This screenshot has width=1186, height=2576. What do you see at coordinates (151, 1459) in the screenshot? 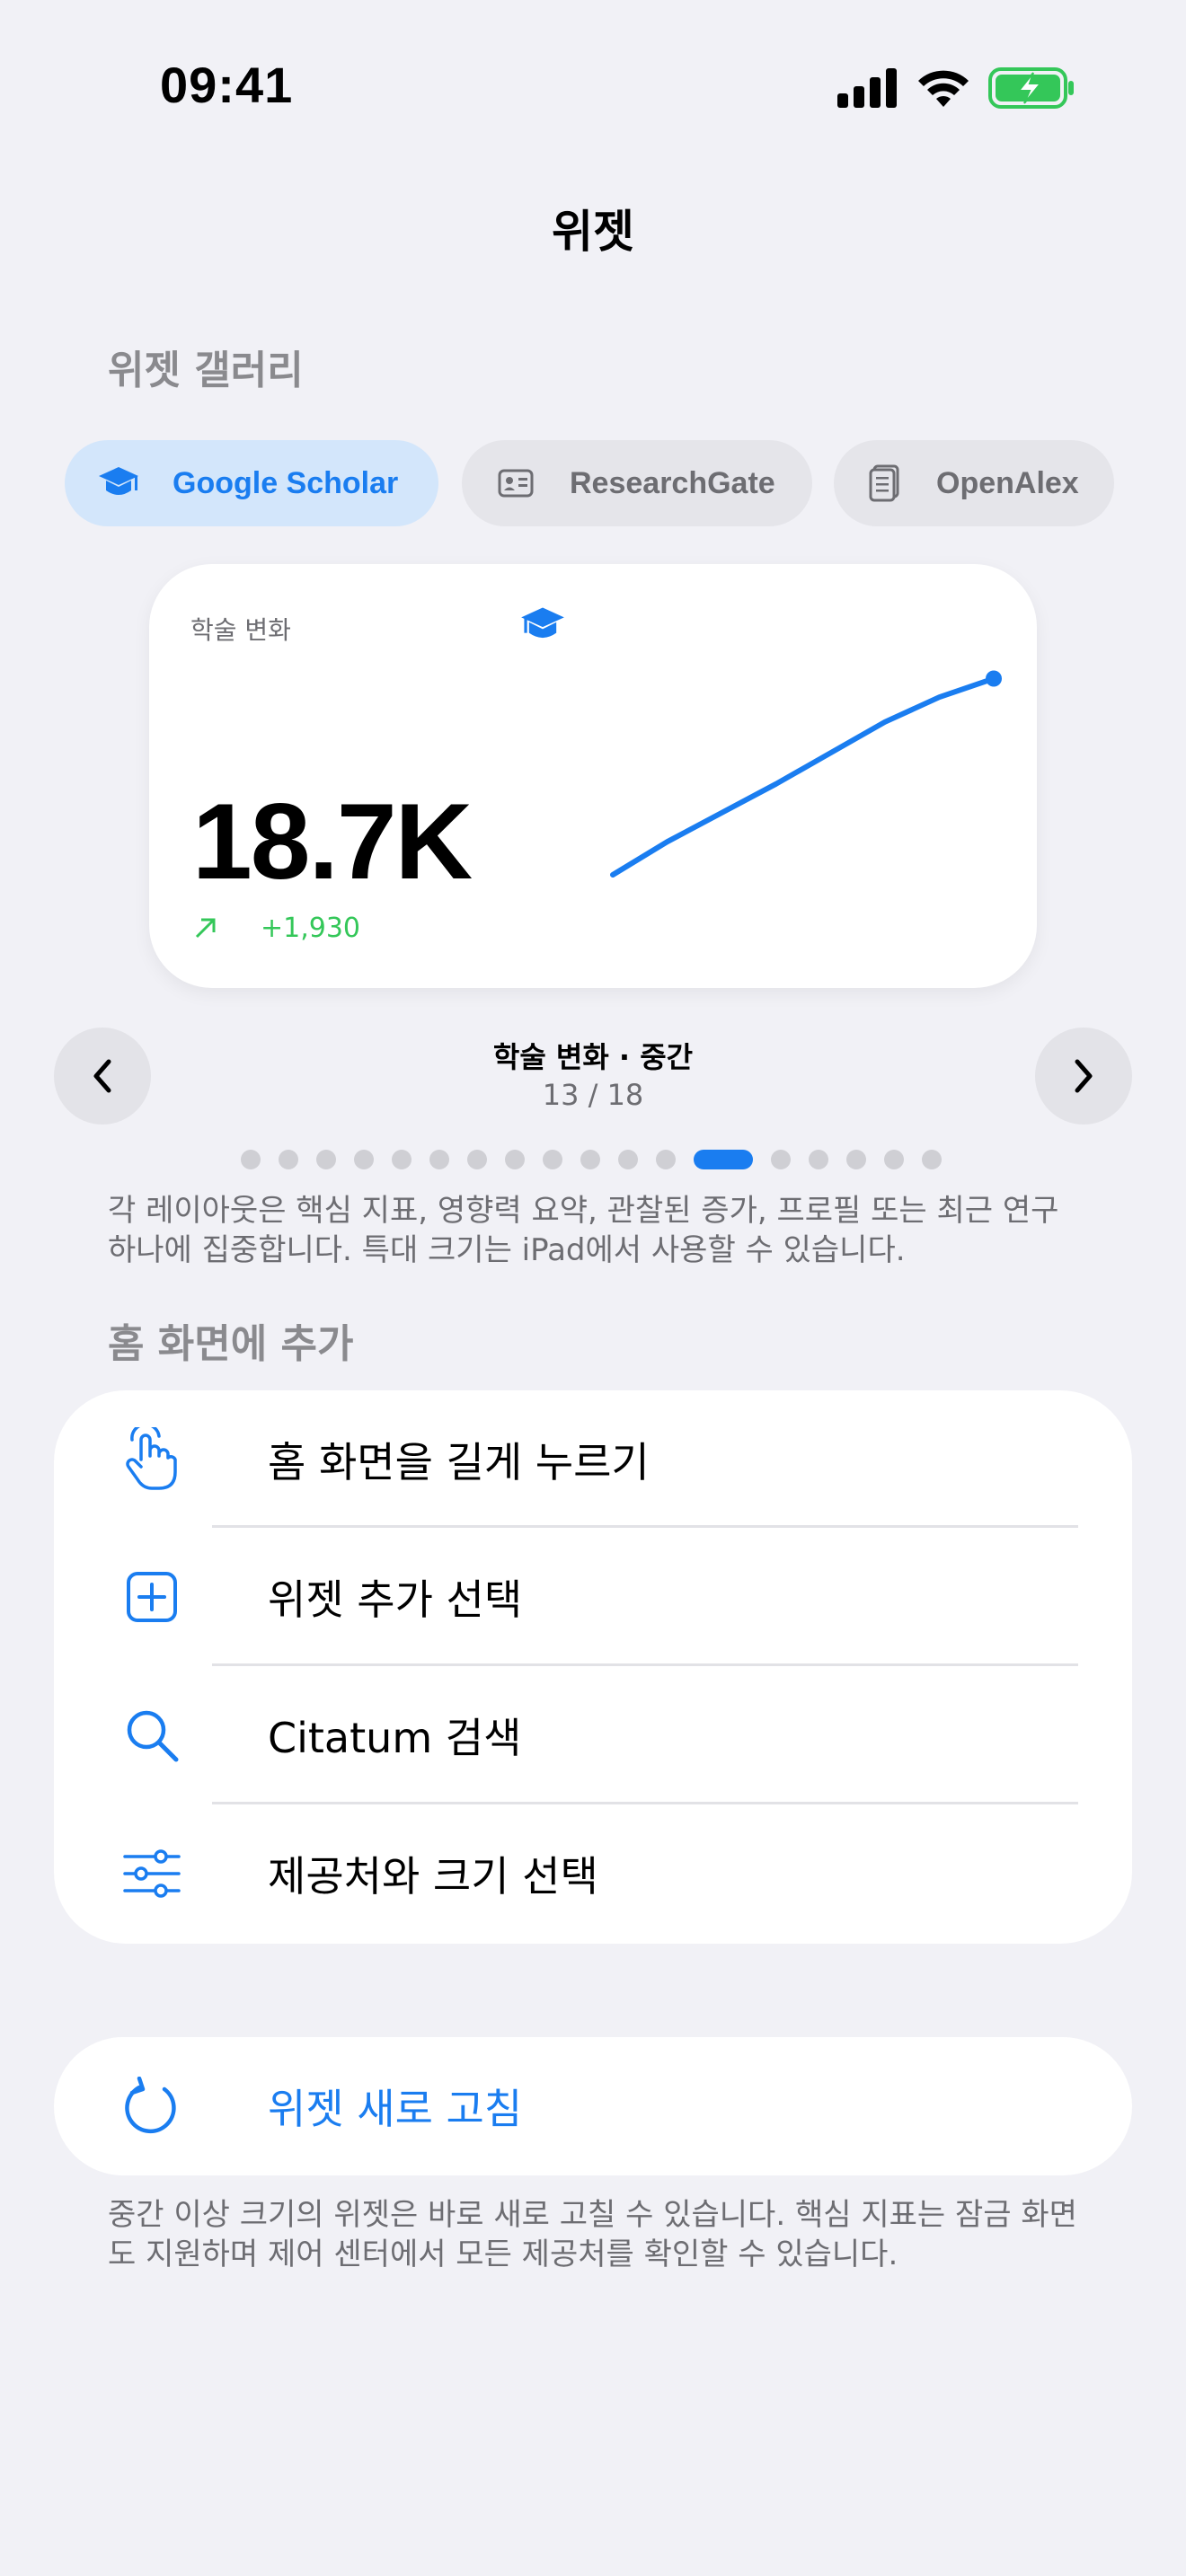
I see `hand-tap-icon` at bounding box center [151, 1459].